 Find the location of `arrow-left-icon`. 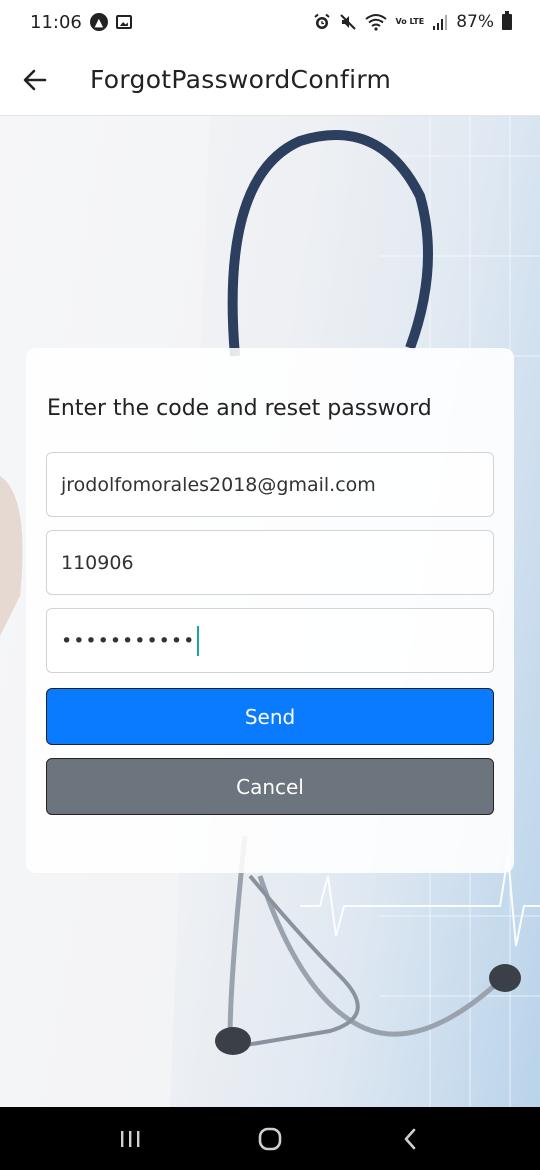

arrow-left-icon is located at coordinates (35, 79).